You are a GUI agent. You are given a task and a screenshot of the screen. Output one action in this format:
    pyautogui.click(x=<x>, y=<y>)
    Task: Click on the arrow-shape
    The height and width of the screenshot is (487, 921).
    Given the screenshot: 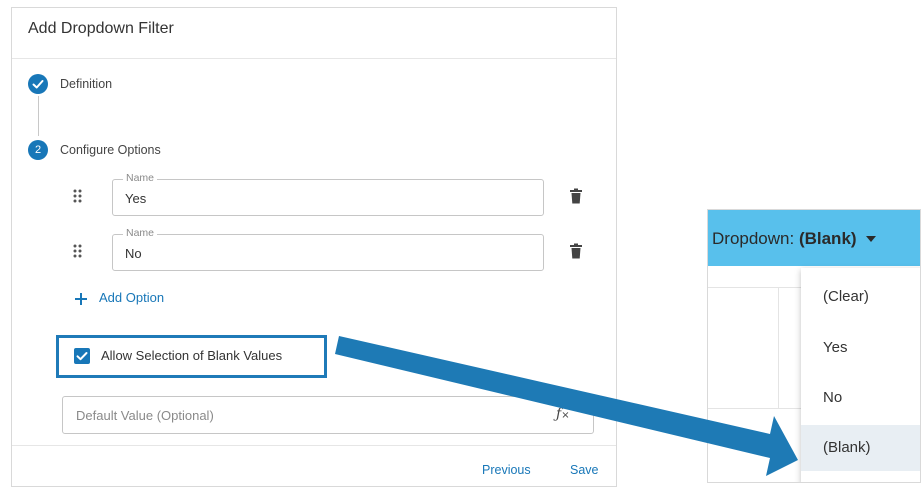 What is the action you would take?
    pyautogui.click(x=566, y=406)
    